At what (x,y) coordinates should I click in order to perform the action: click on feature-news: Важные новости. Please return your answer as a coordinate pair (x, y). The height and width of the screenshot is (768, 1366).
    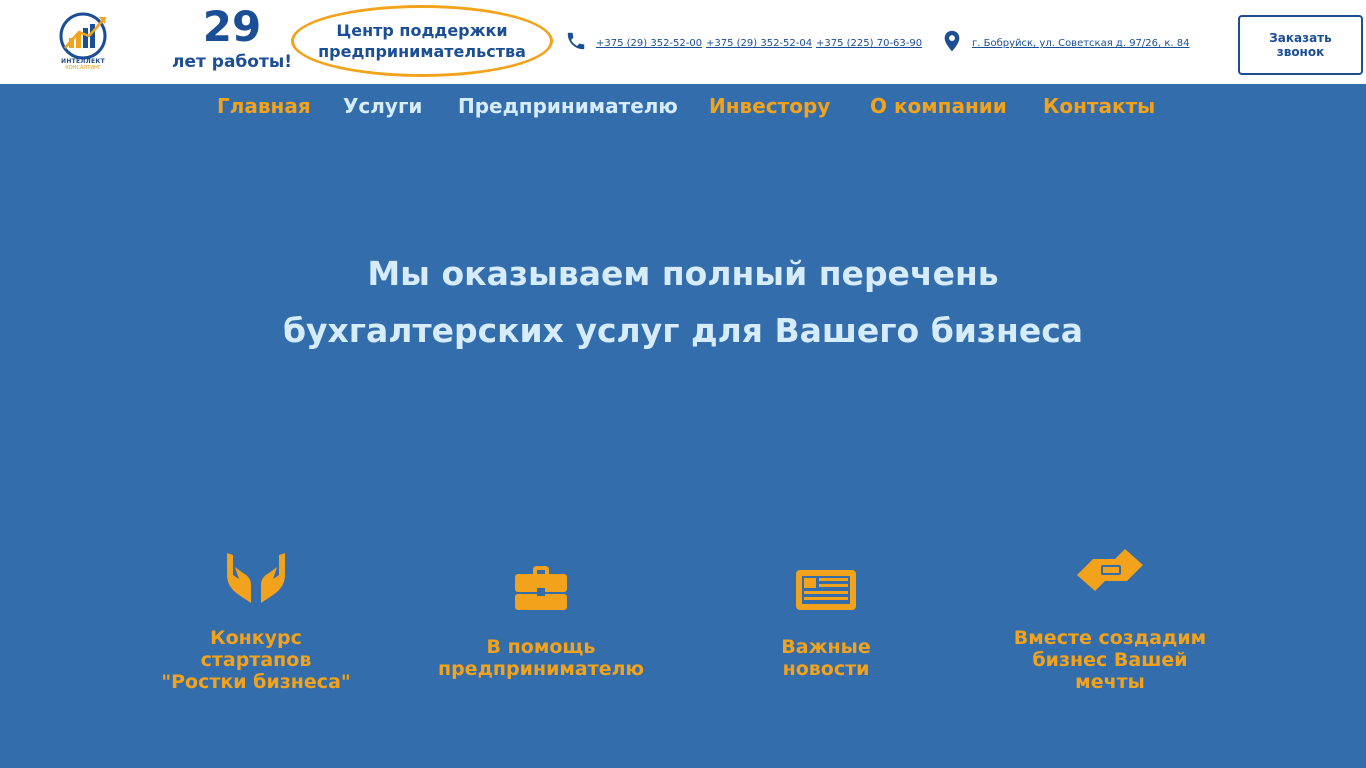
    Looking at the image, I should click on (826, 612).